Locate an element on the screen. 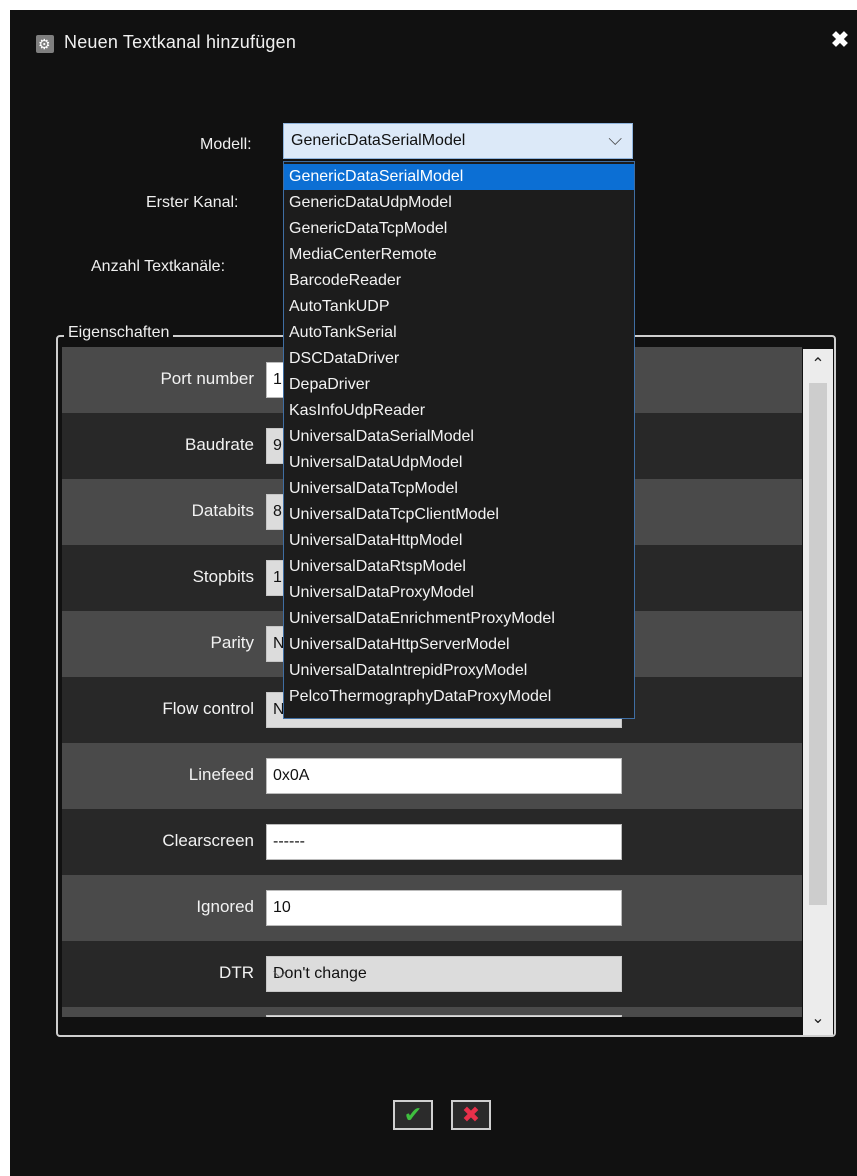  dropdown-item-label: UniversalDataRtspModel is located at coordinates (377, 566).